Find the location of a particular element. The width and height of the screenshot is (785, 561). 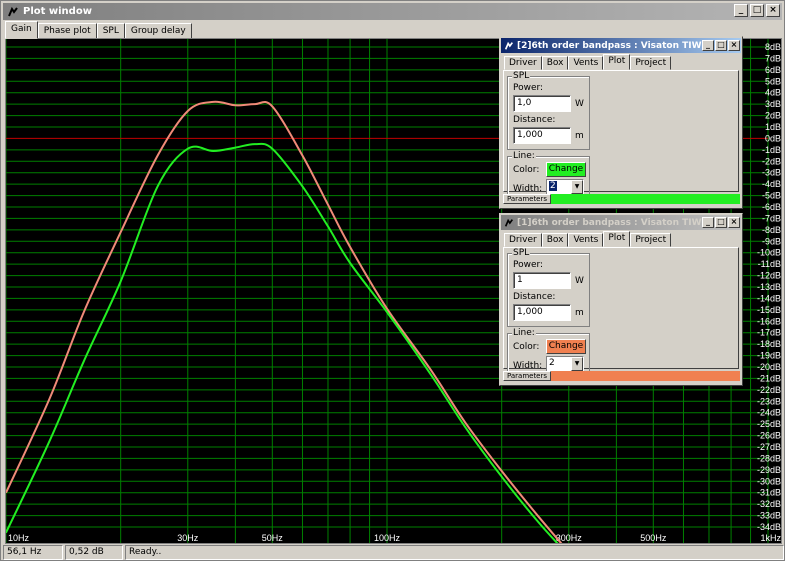

distance-label: Distance: is located at coordinates (534, 297).